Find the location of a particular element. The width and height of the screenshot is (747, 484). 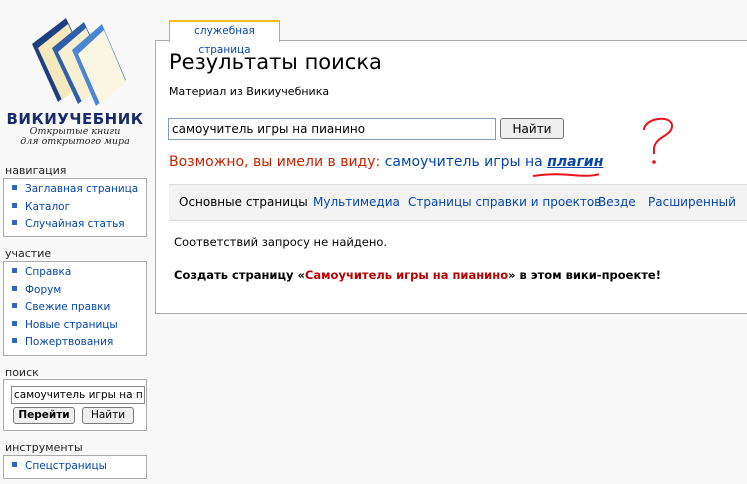

sidebar-find-button: Найти is located at coordinates (108, 415).